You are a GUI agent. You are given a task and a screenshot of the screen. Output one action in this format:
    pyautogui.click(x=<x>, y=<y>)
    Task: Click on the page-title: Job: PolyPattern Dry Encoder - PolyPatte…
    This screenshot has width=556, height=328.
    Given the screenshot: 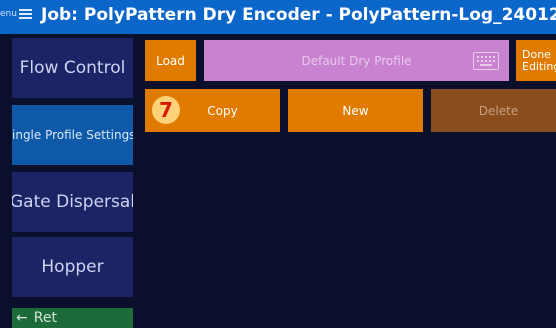 What is the action you would take?
    pyautogui.click(x=298, y=15)
    